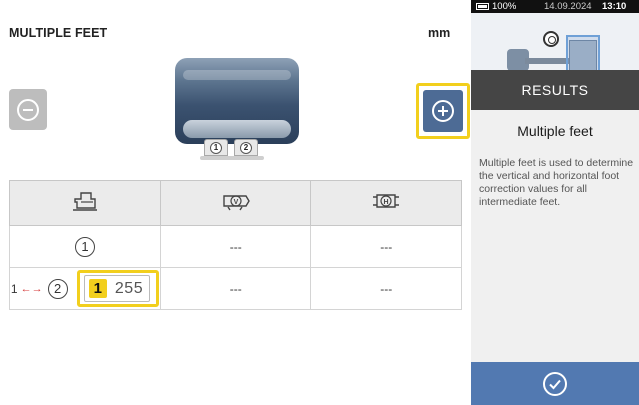 The width and height of the screenshot is (639, 405). Describe the element at coordinates (568, 6) in the screenshot. I see `status-date: 14.09.2024` at that location.